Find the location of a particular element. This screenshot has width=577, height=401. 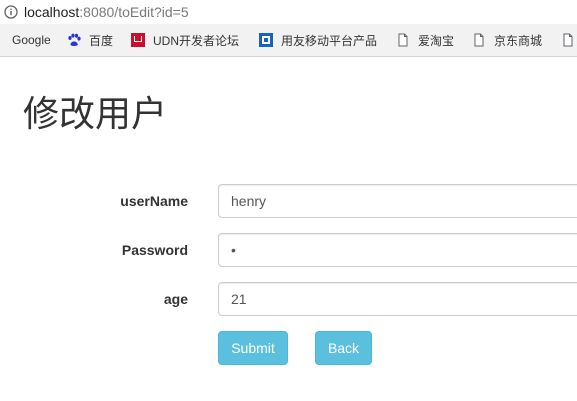

baidu-paw-icon is located at coordinates (74, 39).